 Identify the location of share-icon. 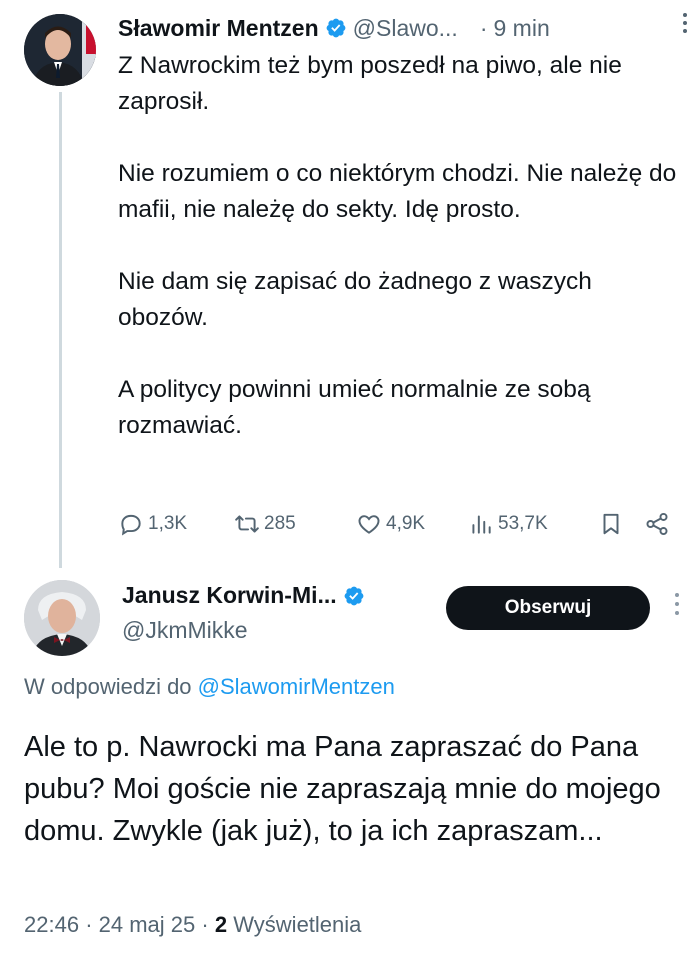
(657, 524).